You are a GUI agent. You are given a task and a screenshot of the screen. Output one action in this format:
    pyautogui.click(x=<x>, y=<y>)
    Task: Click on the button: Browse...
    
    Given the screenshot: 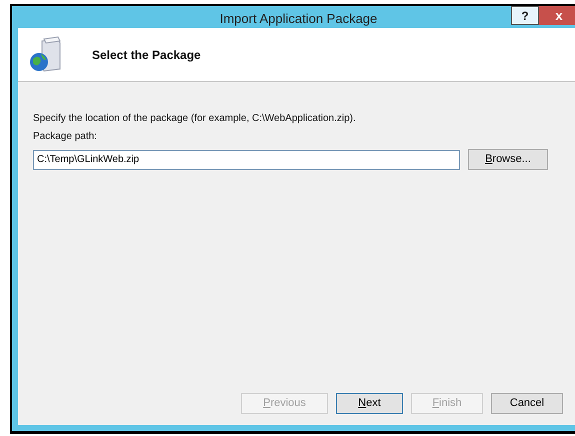 What is the action you would take?
    pyautogui.click(x=508, y=159)
    